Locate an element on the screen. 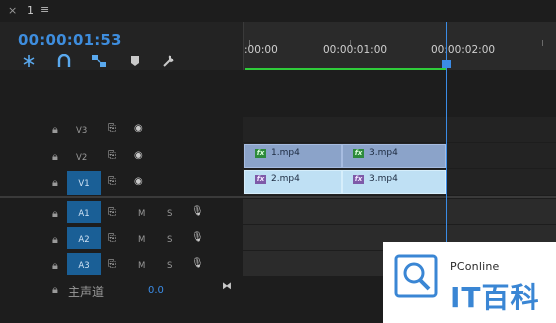  time-ruler is located at coordinates (399, 46).